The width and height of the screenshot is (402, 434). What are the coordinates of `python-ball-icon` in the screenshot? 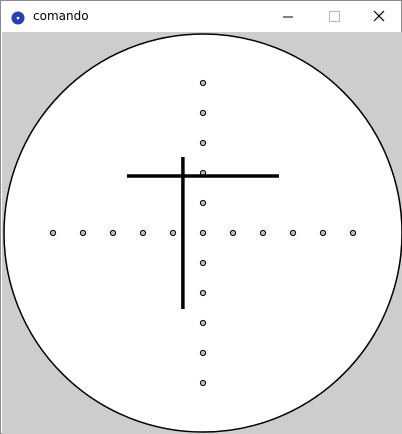 It's located at (18, 17).